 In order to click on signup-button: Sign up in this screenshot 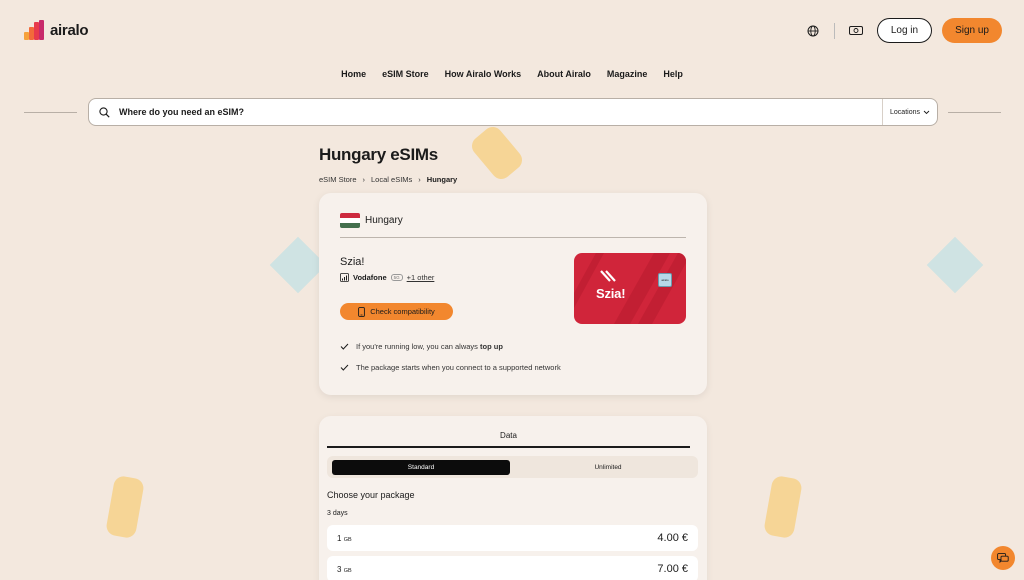, I will do `click(972, 30)`.